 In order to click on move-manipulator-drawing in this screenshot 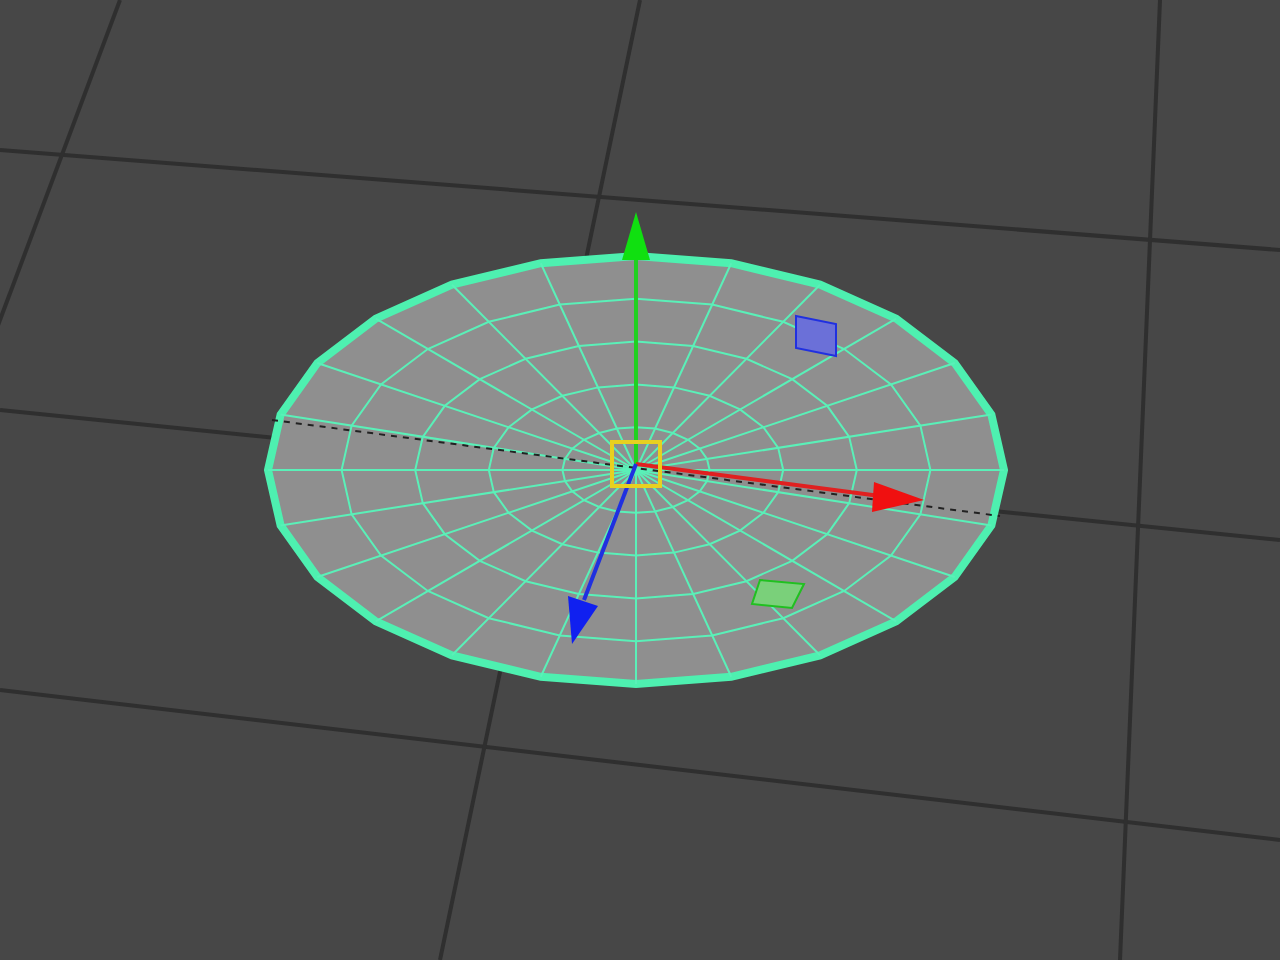, I will do `click(746, 428)`.